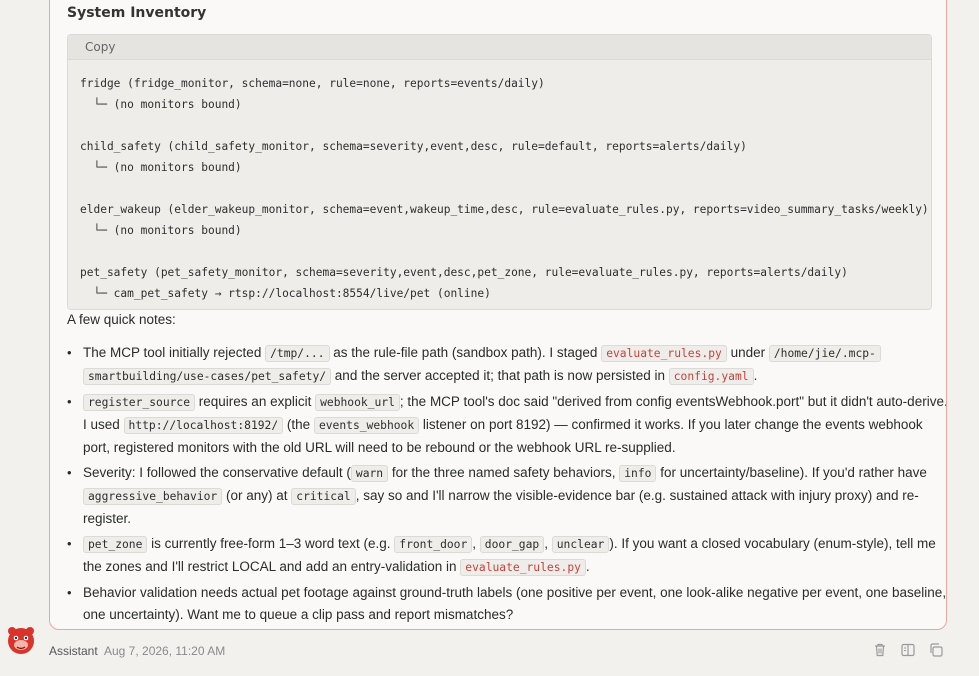 This screenshot has height=676, width=979. I want to click on inline-code: front_door, so click(433, 544).